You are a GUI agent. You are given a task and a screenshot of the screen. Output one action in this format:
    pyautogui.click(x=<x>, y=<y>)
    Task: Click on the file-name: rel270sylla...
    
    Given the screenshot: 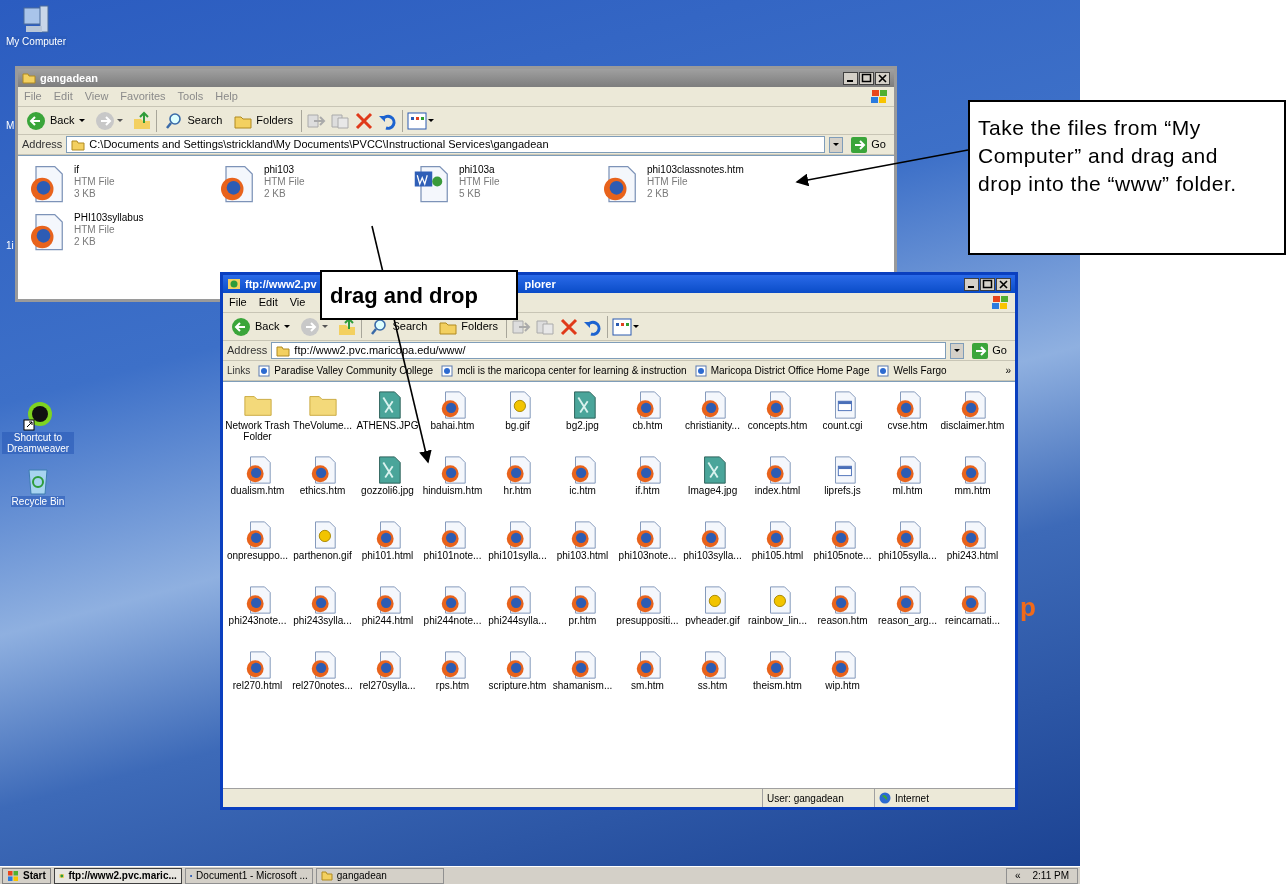 What is the action you would take?
    pyautogui.click(x=387, y=685)
    